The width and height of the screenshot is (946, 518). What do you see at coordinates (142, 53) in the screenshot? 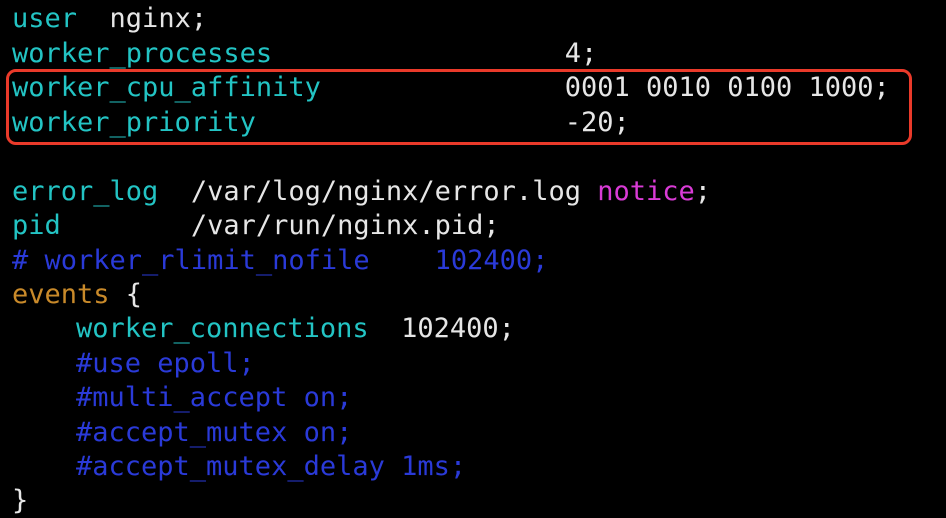
I see `directive-worker-processes: worker_processes` at bounding box center [142, 53].